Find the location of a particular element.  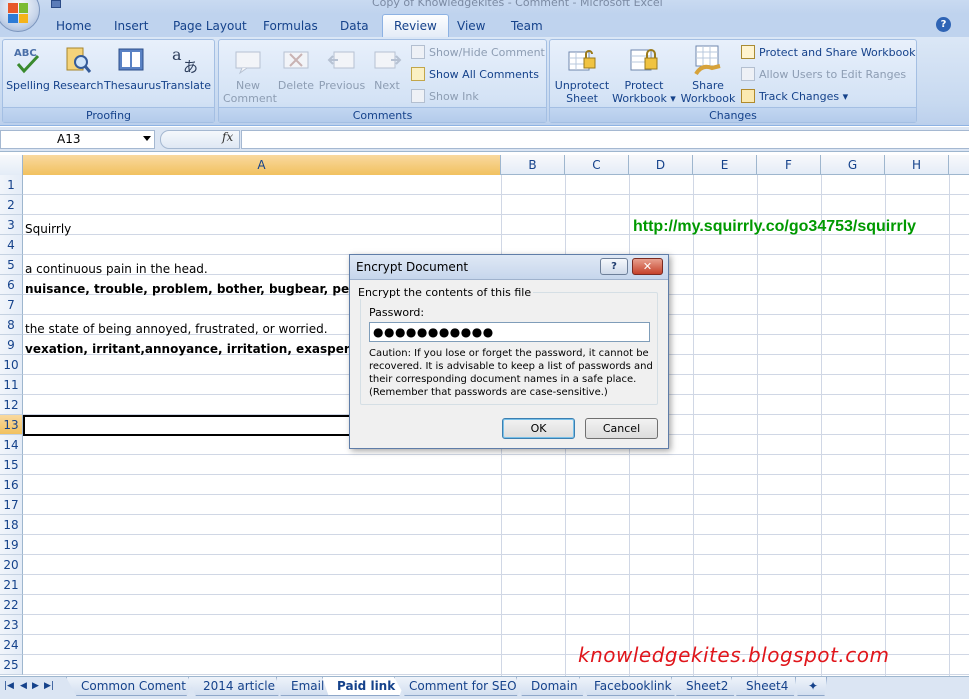

row-header-3: 3 is located at coordinates (11, 225).